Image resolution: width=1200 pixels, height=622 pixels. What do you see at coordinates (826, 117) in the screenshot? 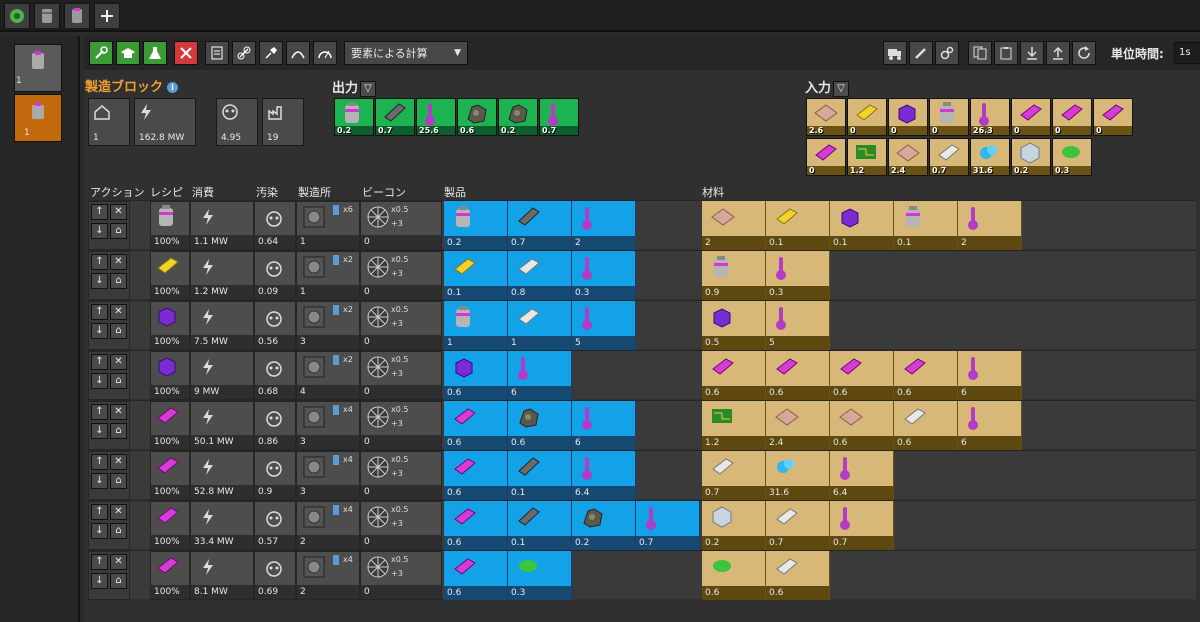
I see `item-chip: 2.6` at bounding box center [826, 117].